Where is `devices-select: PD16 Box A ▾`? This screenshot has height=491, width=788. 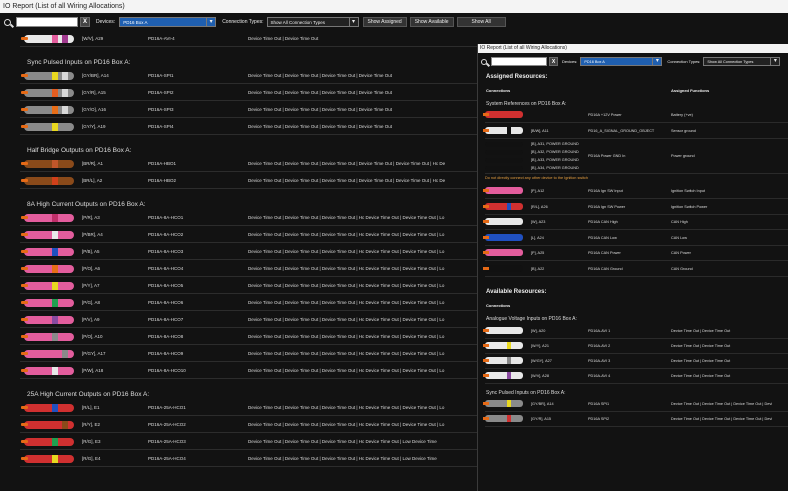 devices-select: PD16 Box A ▾ is located at coordinates (168, 22).